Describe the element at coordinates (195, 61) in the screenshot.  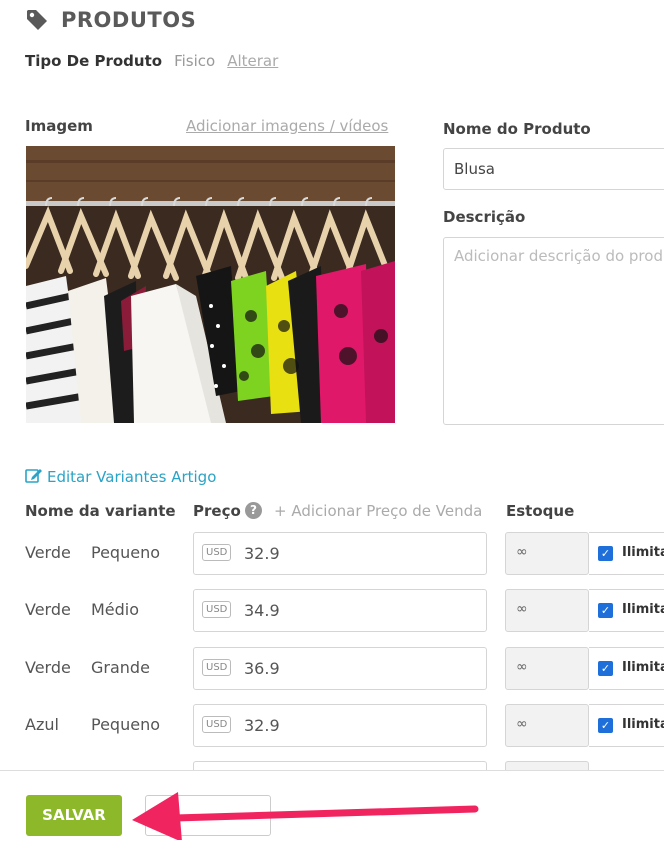
I see `product-type-value: Fisico` at that location.